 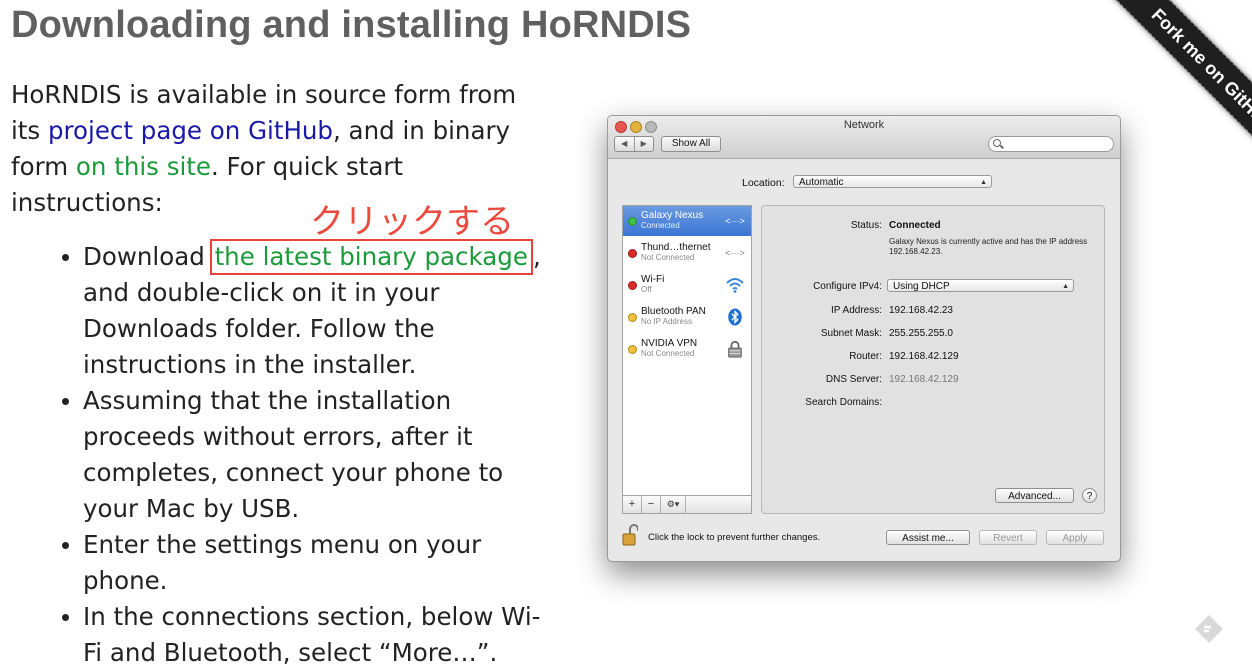 What do you see at coordinates (864, 137) in the screenshot?
I see `window-titlebar: Network ◀ ▶ Show All` at bounding box center [864, 137].